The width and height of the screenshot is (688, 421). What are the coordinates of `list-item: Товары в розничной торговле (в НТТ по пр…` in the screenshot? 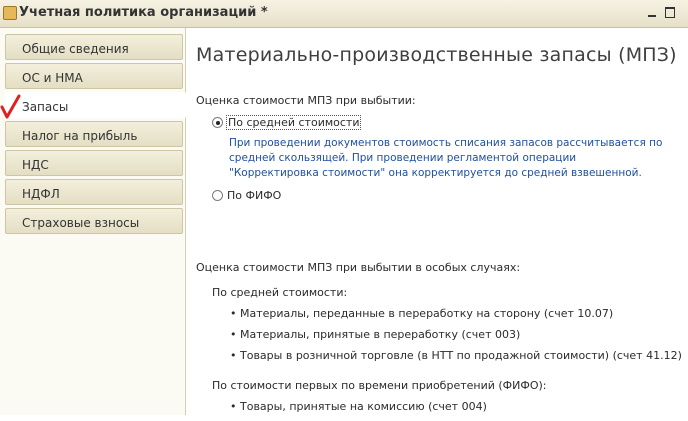 It's located at (456, 359).